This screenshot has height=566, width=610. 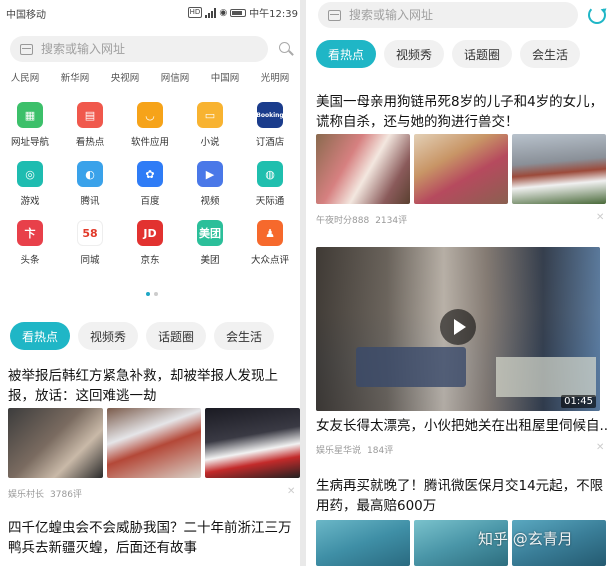 What do you see at coordinates (175, 77) in the screenshot?
I see `site-link: 网信网` at bounding box center [175, 77].